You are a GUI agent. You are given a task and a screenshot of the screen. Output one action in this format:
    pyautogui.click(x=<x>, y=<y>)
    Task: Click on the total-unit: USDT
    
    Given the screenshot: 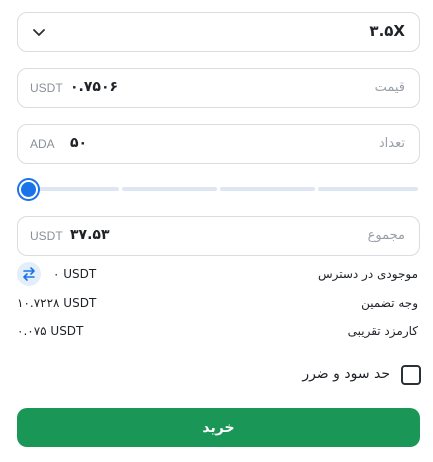 What is the action you would take?
    pyautogui.click(x=46, y=236)
    